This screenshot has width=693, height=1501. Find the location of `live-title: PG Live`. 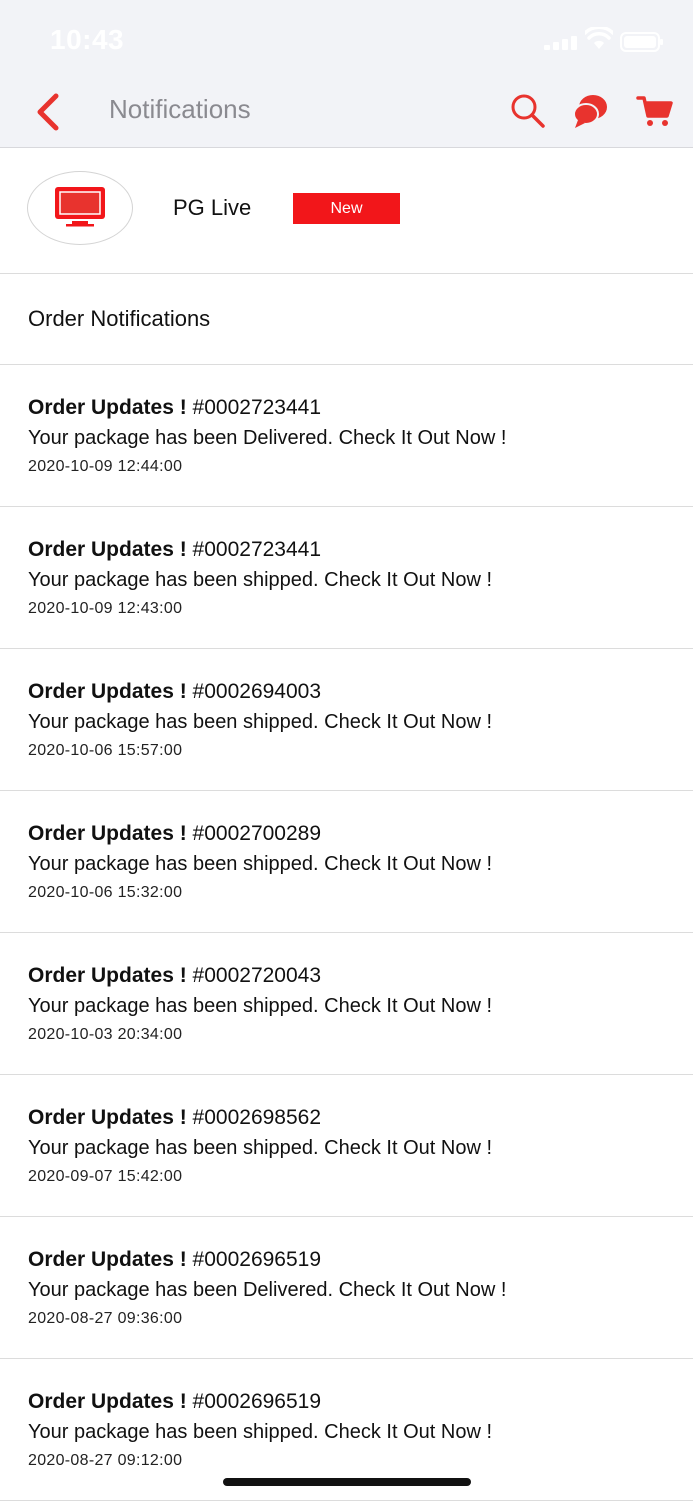

live-title: PG Live is located at coordinates (212, 207).